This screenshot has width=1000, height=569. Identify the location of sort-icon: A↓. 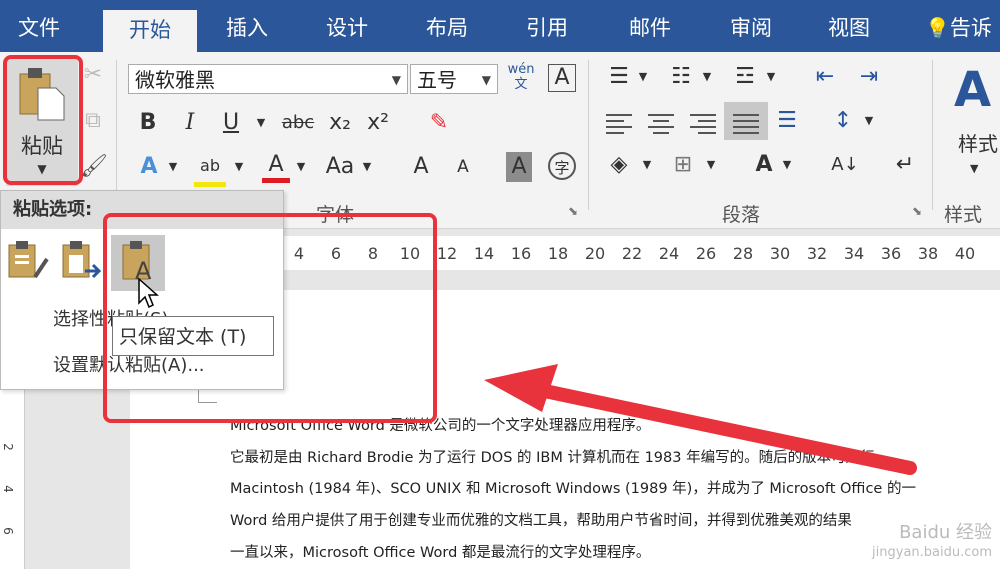
(845, 165).